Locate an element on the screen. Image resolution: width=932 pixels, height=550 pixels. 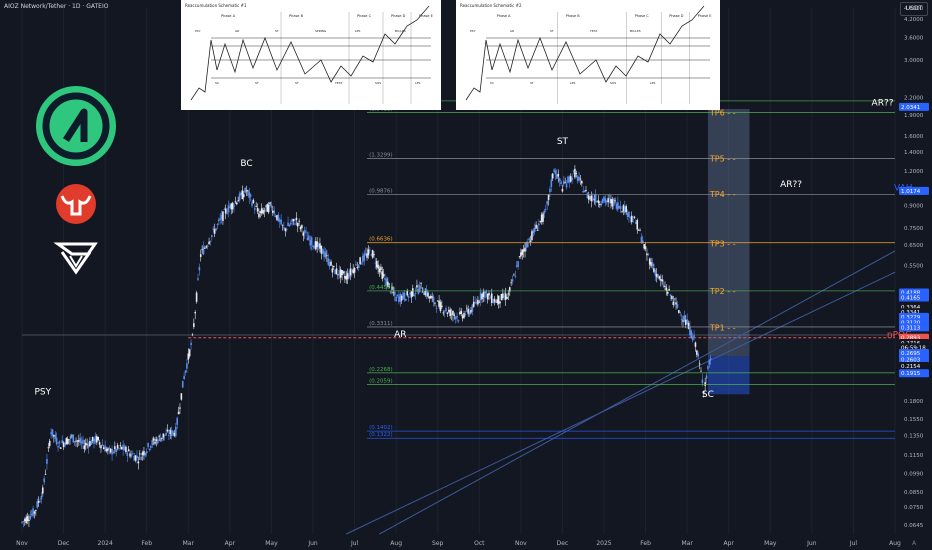
schematic-label: BU/LPS is located at coordinates (635, 31).